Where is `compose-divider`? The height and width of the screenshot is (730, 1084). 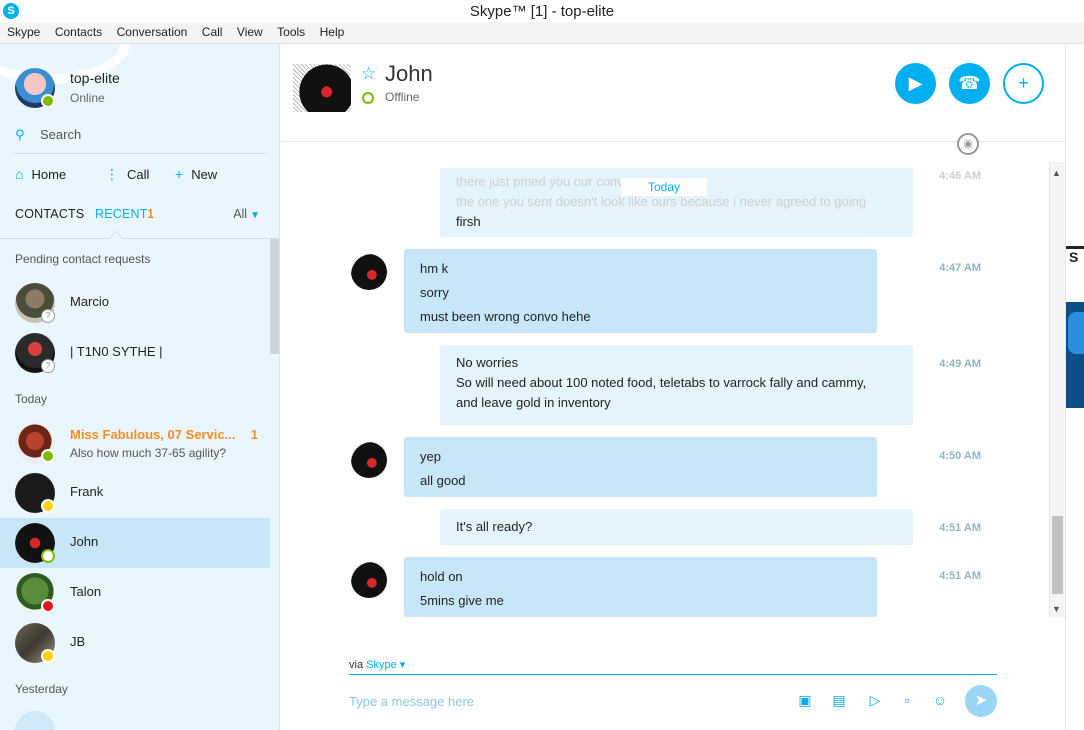
compose-divider is located at coordinates (673, 674).